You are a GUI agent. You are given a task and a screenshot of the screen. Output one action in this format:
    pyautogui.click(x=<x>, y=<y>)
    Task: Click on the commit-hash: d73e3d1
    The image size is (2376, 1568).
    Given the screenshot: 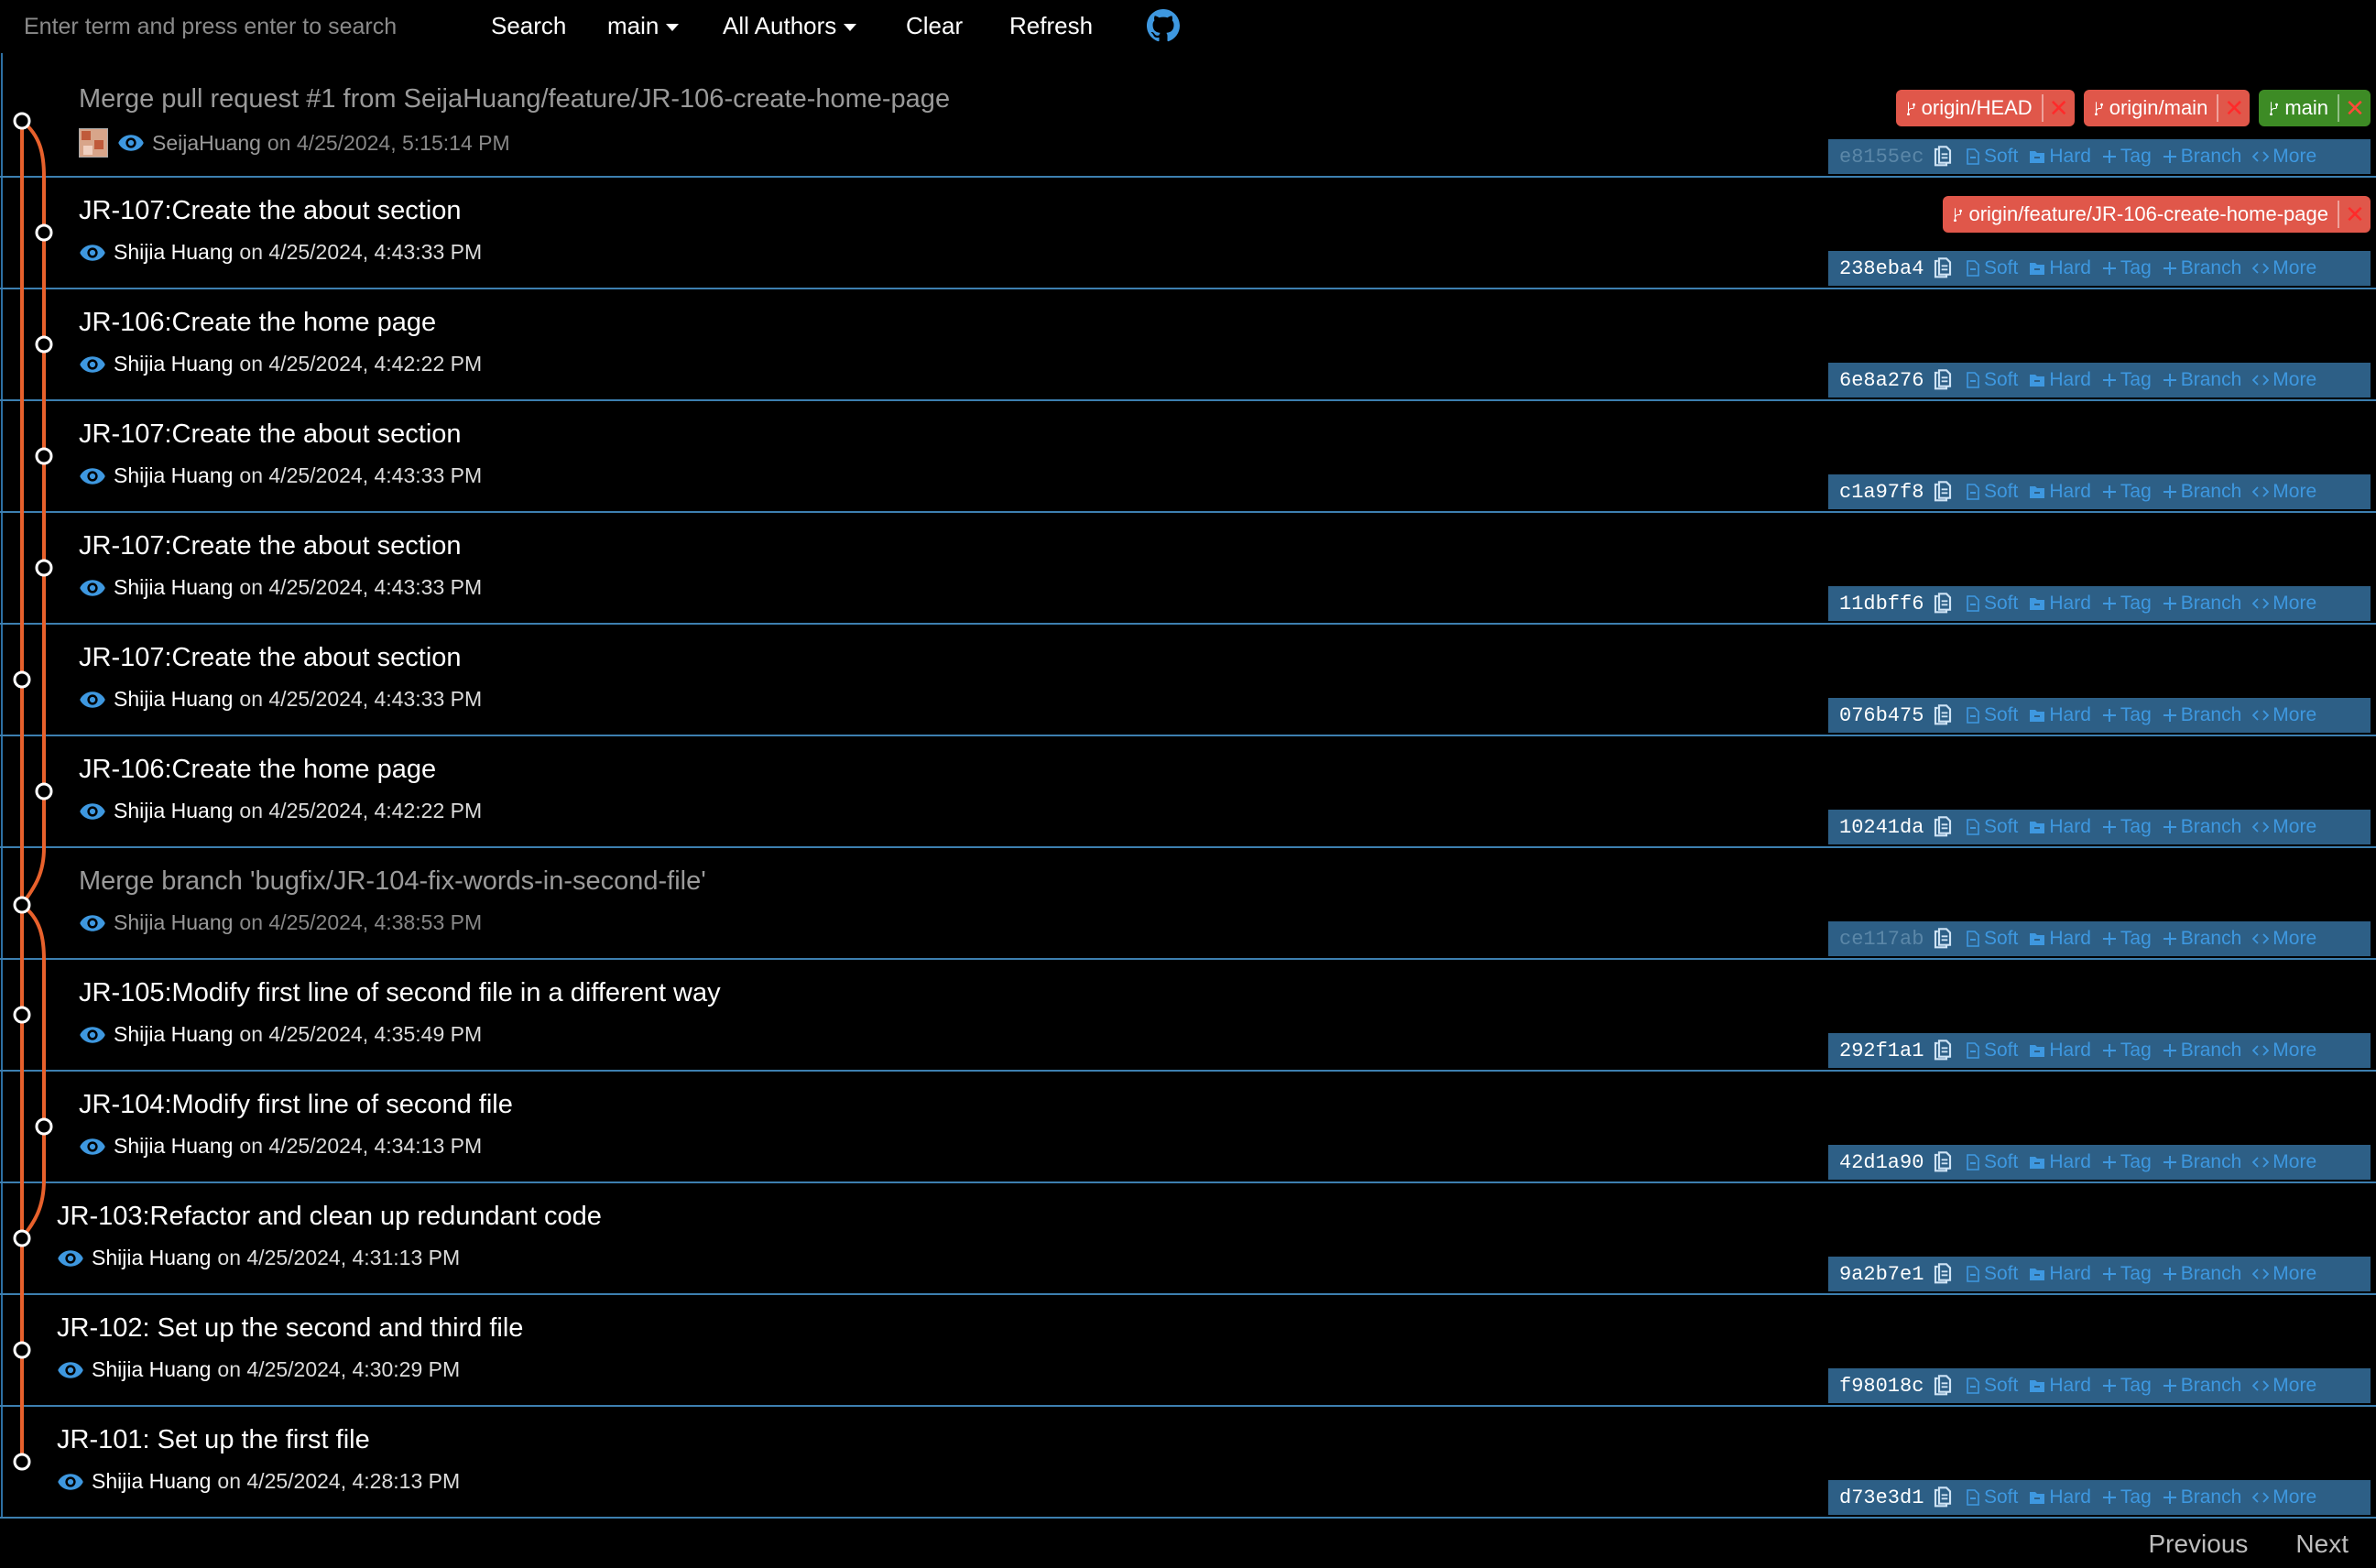 What is the action you would take?
    pyautogui.click(x=1881, y=1497)
    